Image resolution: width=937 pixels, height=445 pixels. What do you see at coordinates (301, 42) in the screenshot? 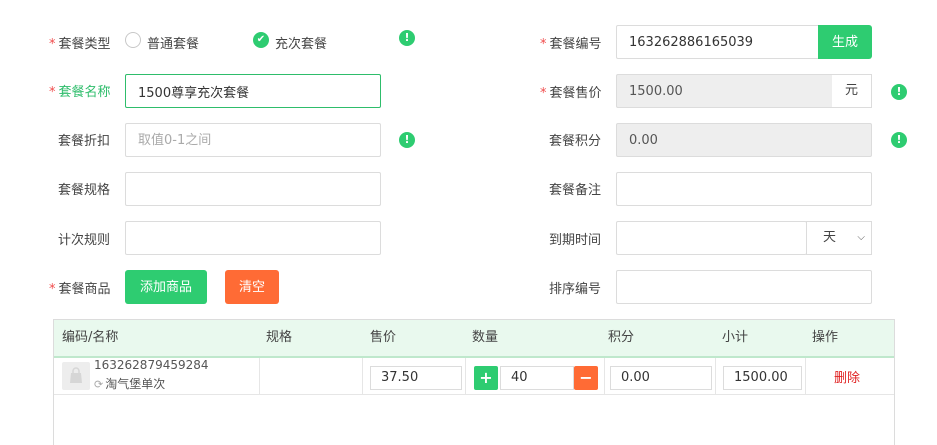
I see `radio-recharge-package-label: 充次套餐` at bounding box center [301, 42].